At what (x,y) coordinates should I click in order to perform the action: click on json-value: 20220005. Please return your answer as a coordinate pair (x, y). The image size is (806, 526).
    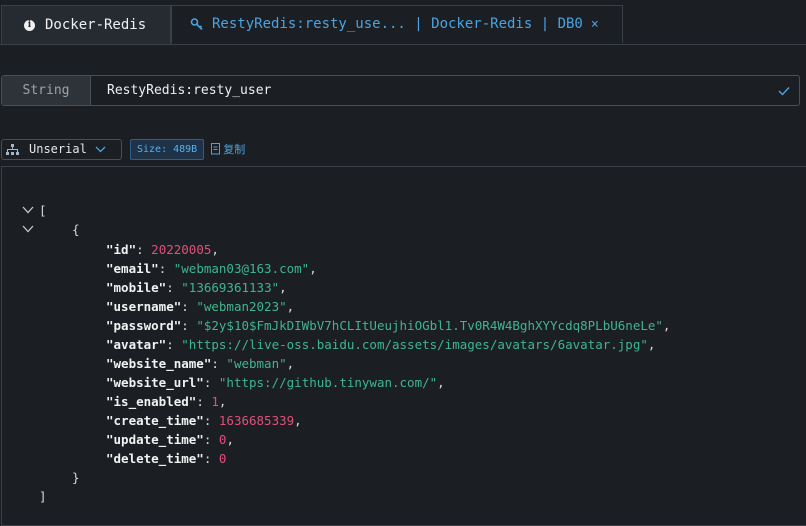
    Looking at the image, I should click on (181, 249).